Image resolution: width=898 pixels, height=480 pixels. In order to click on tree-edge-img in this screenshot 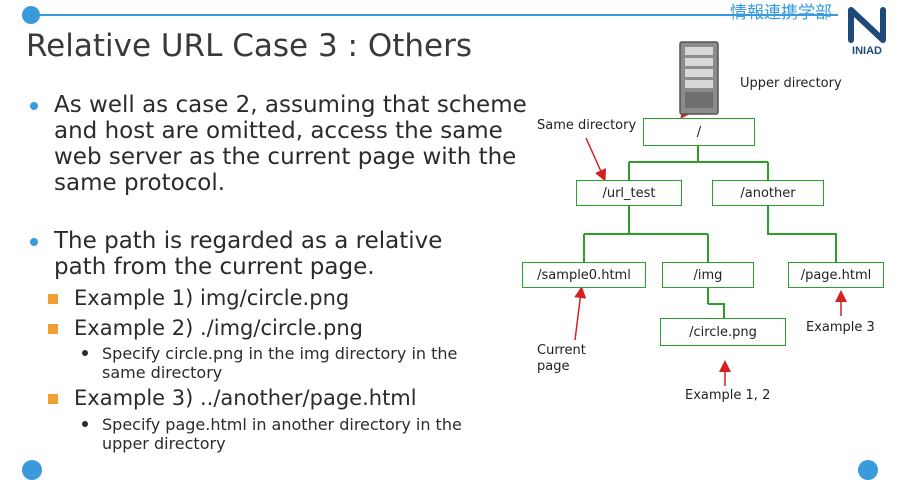, I will do `click(716, 303)`.